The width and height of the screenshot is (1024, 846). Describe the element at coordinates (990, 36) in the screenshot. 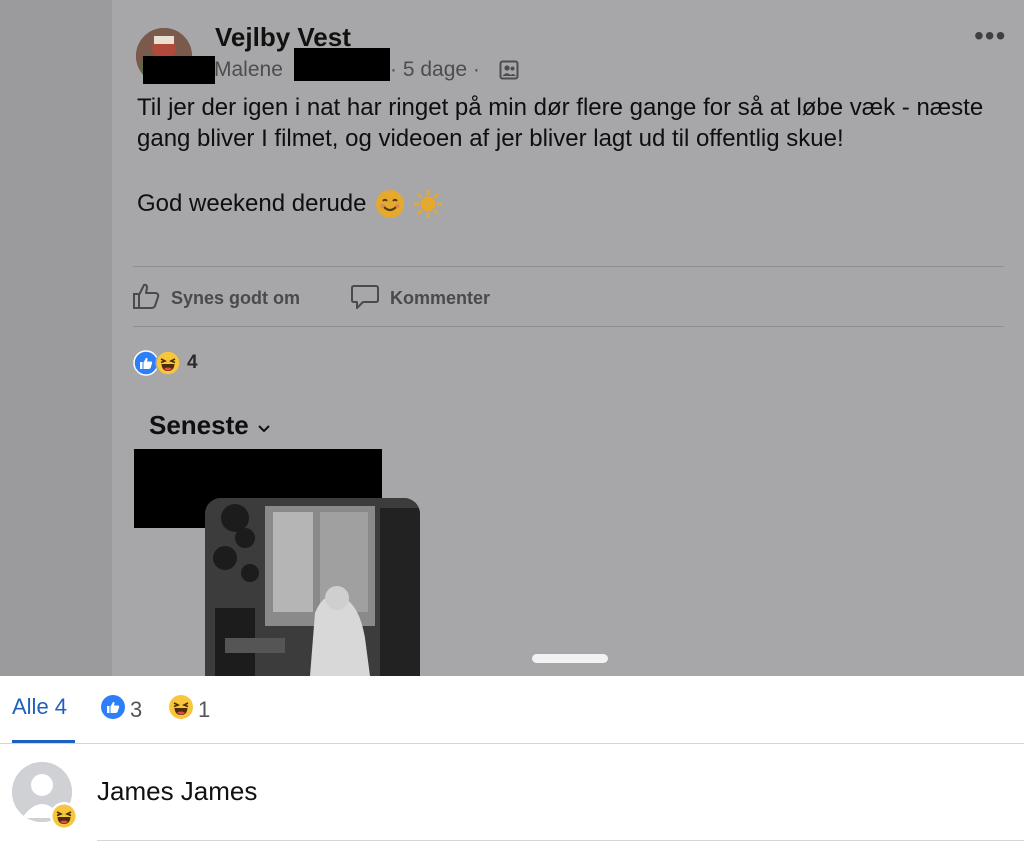

I see `more-options-icon: •••` at that location.